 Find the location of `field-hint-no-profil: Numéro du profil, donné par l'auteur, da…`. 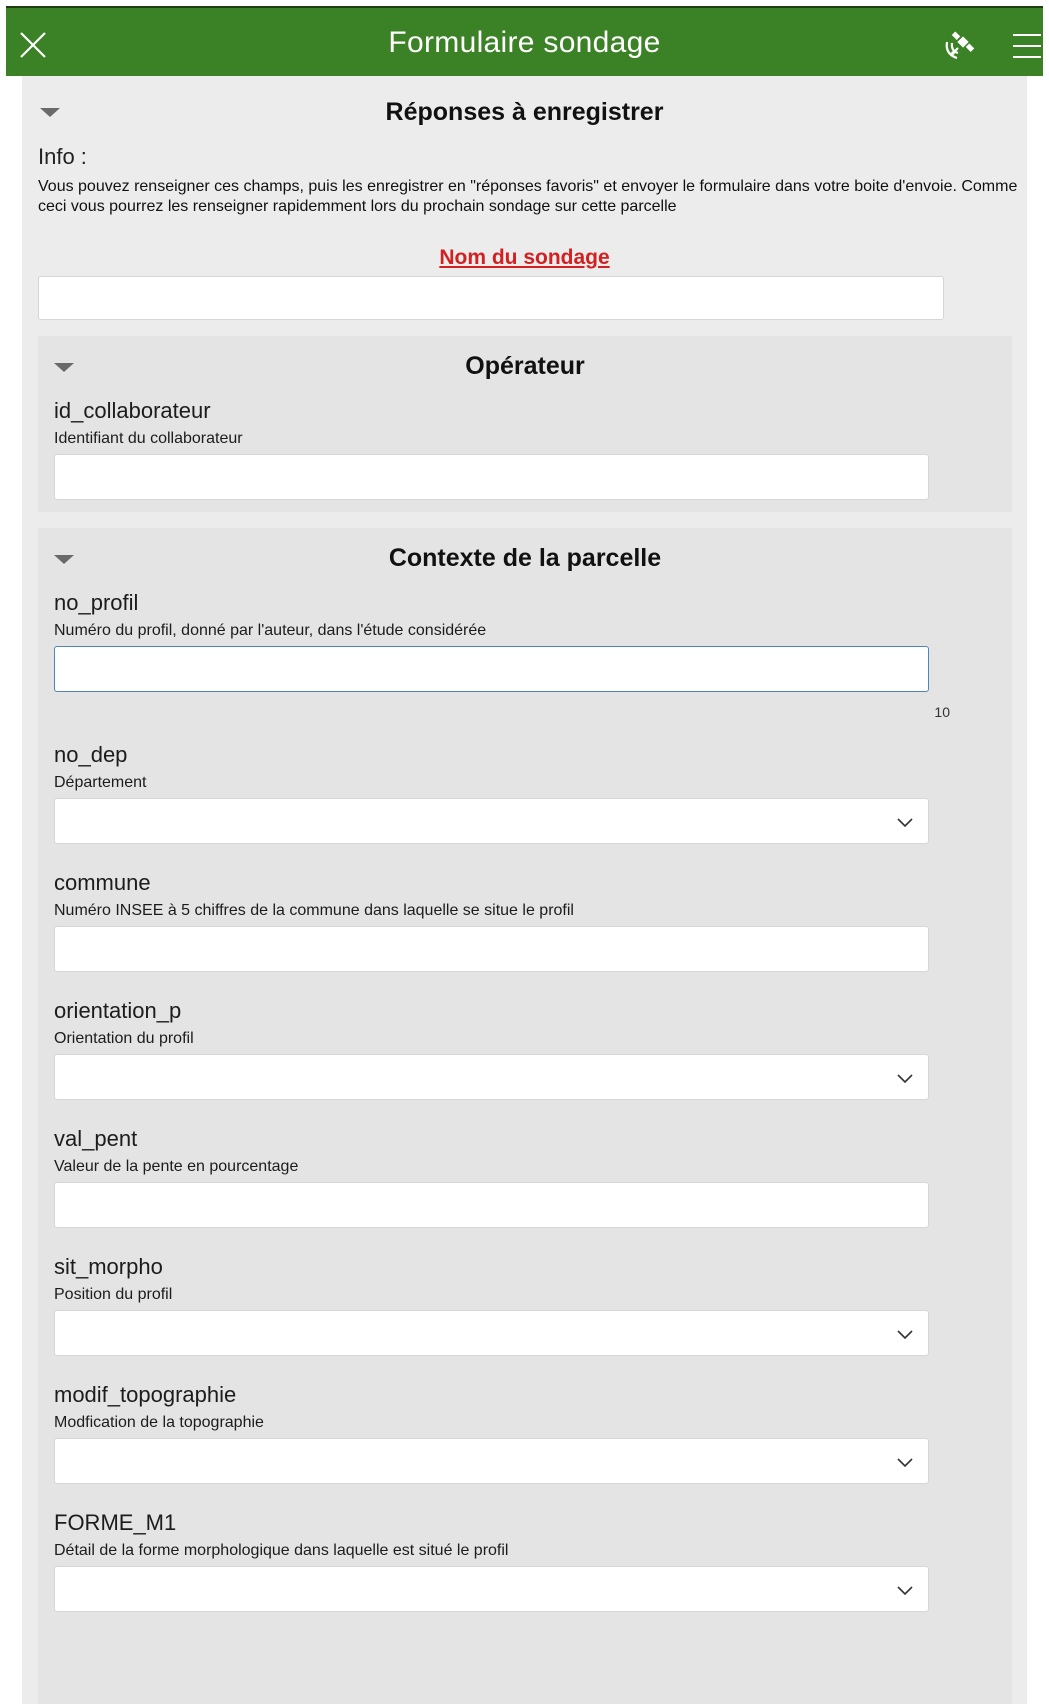

field-hint-no-profil: Numéro du profil, donné par l'auteur, da… is located at coordinates (270, 630).